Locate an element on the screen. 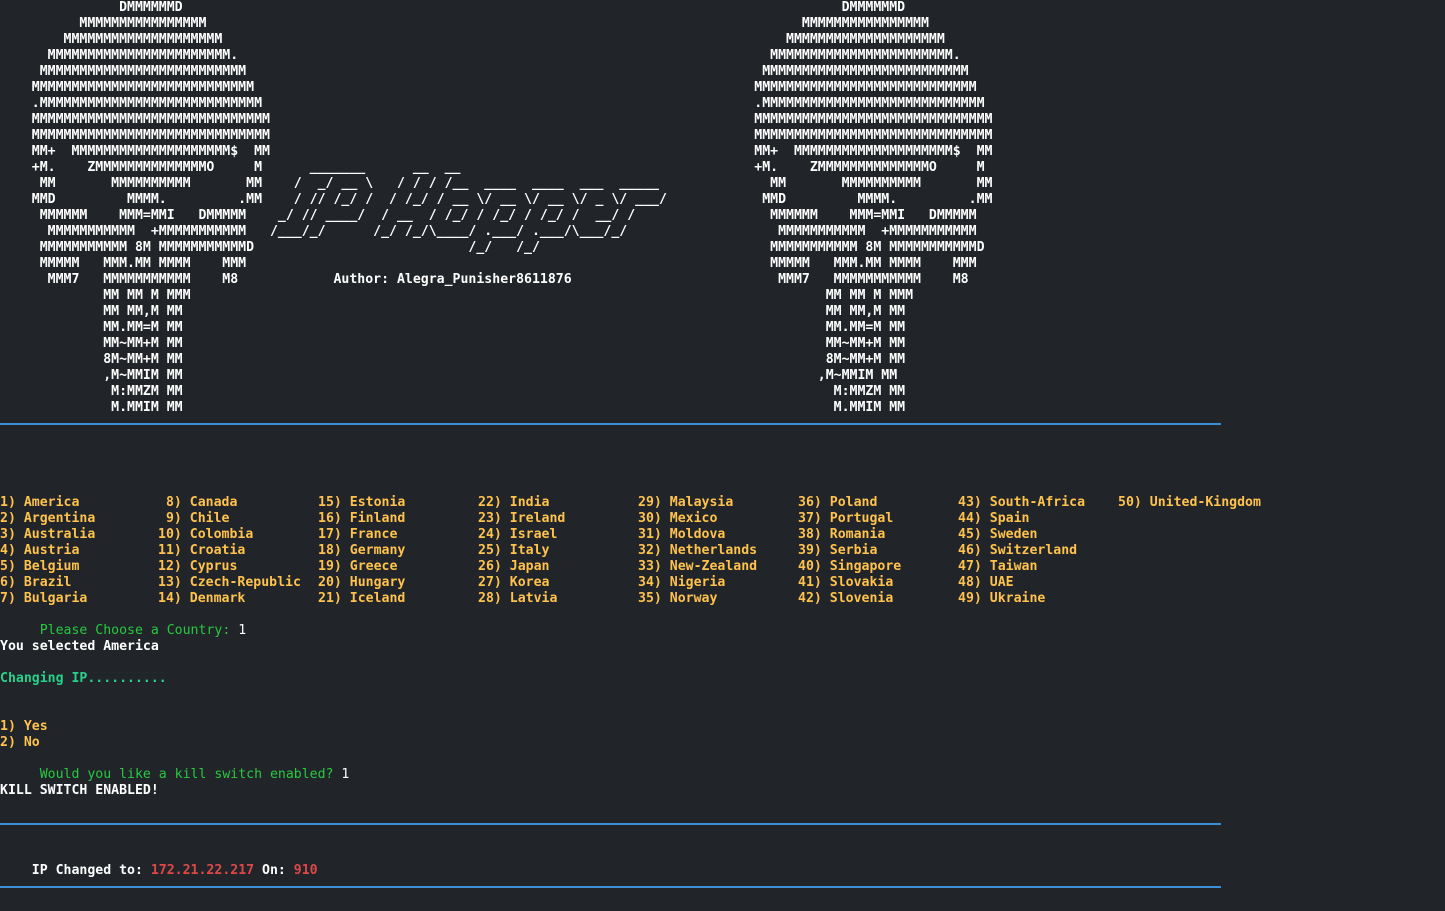  country-option: 46) Switzerland is located at coordinates (1018, 550).